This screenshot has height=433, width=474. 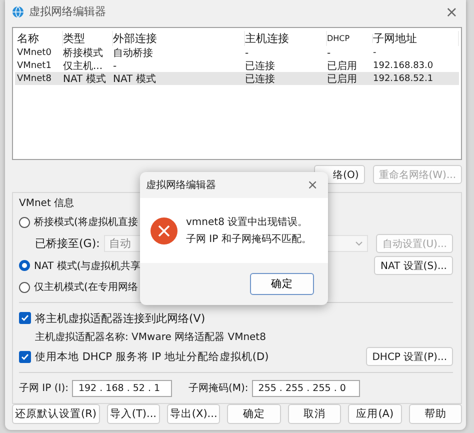 I want to click on adapter-name: 主机虚拟适配器名称: VMware 网络适配器 VMnet8, so click(x=150, y=337).